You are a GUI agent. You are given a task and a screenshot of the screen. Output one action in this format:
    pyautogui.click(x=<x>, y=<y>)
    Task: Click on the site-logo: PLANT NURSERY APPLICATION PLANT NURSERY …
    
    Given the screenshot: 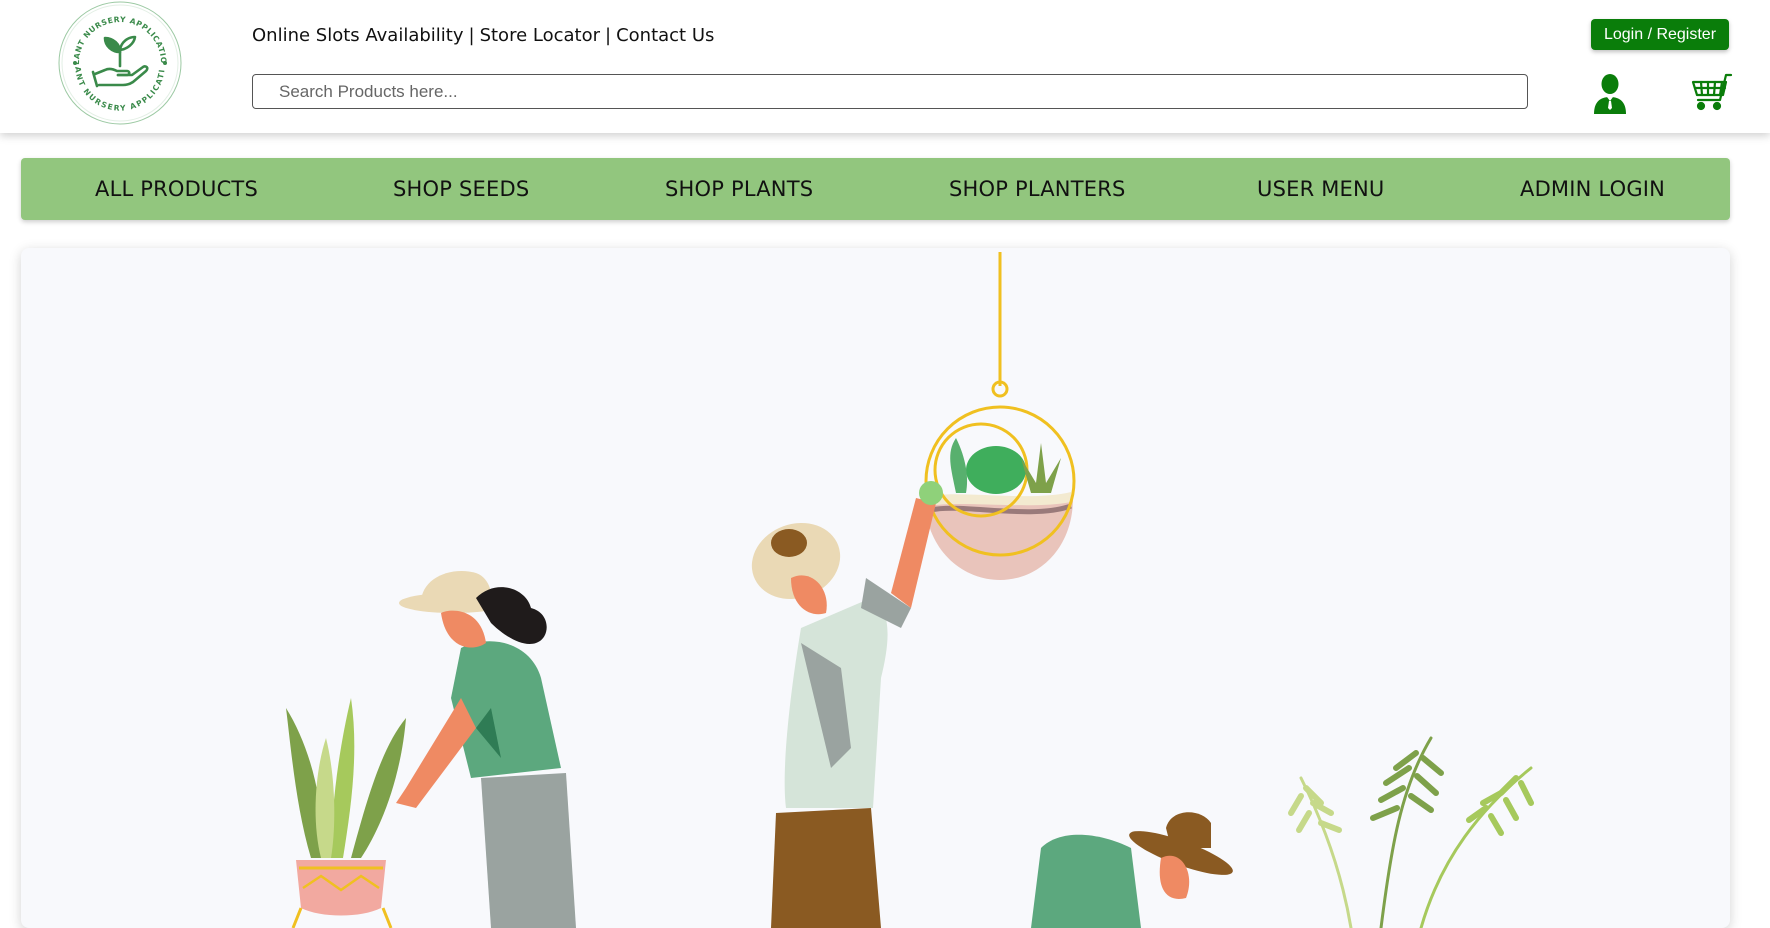 What is the action you would take?
    pyautogui.click(x=120, y=63)
    